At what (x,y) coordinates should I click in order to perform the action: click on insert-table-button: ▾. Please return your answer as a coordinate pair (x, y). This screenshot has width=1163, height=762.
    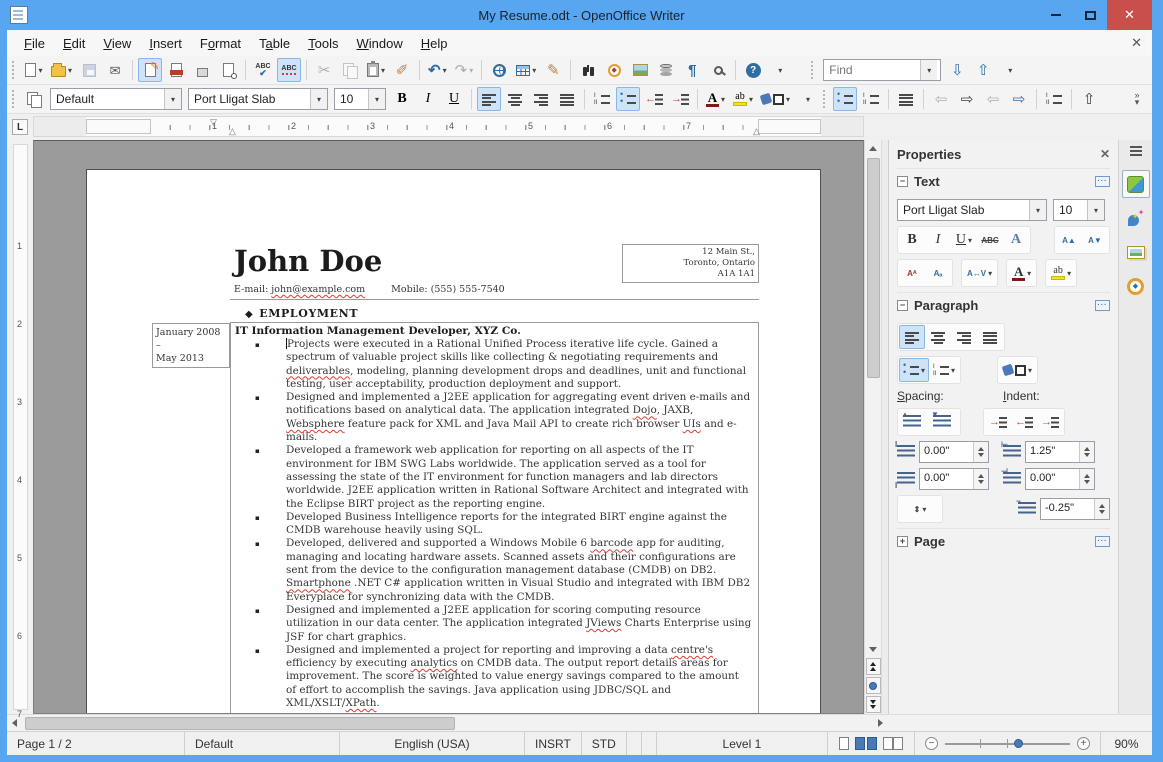
    Looking at the image, I should click on (526, 70).